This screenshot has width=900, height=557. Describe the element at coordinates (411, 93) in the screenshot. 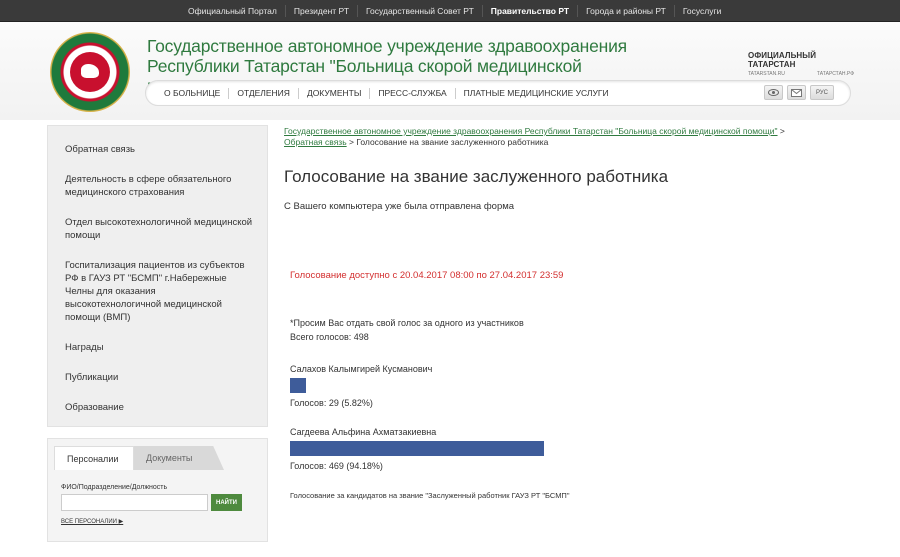

I see `nav-item-press: ПРЕСС-СЛУЖБА` at that location.